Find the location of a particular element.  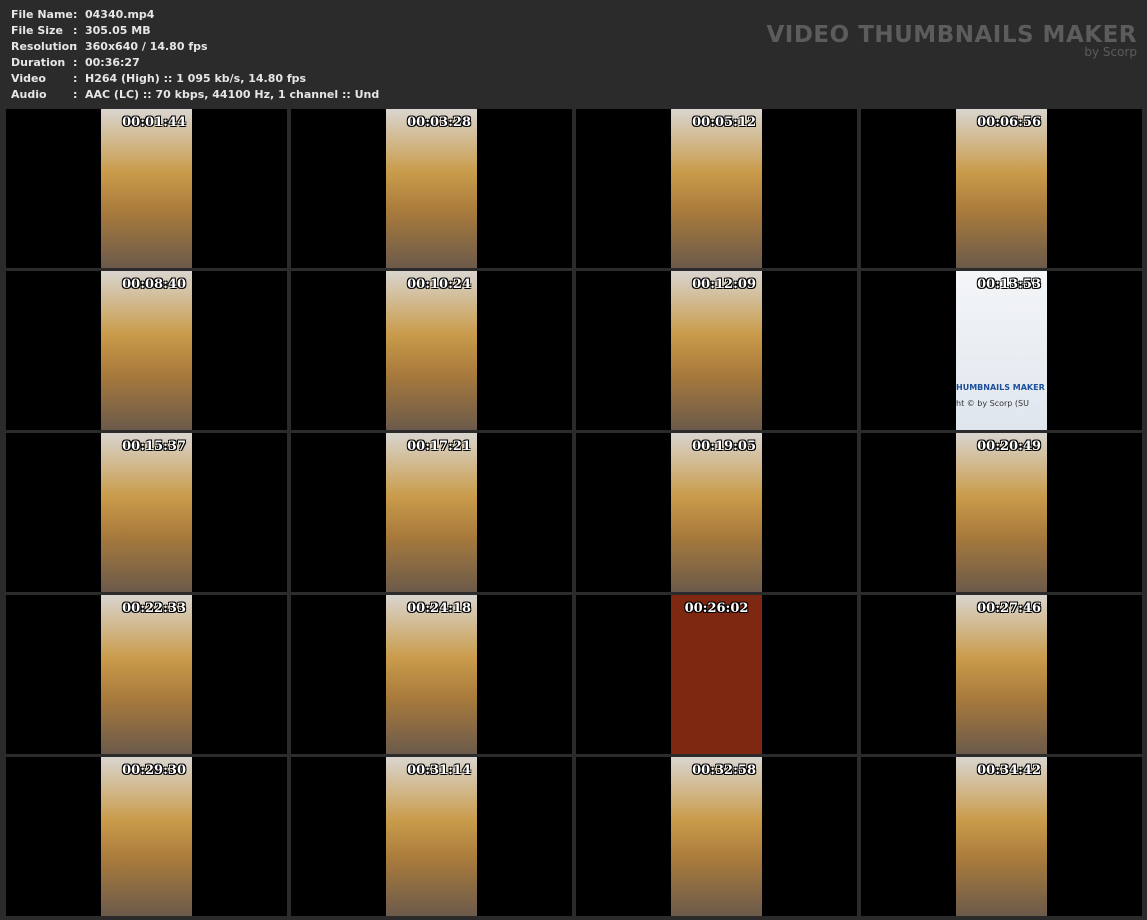

thumbnail-cell: 00:01:44 is located at coordinates (146, 188).